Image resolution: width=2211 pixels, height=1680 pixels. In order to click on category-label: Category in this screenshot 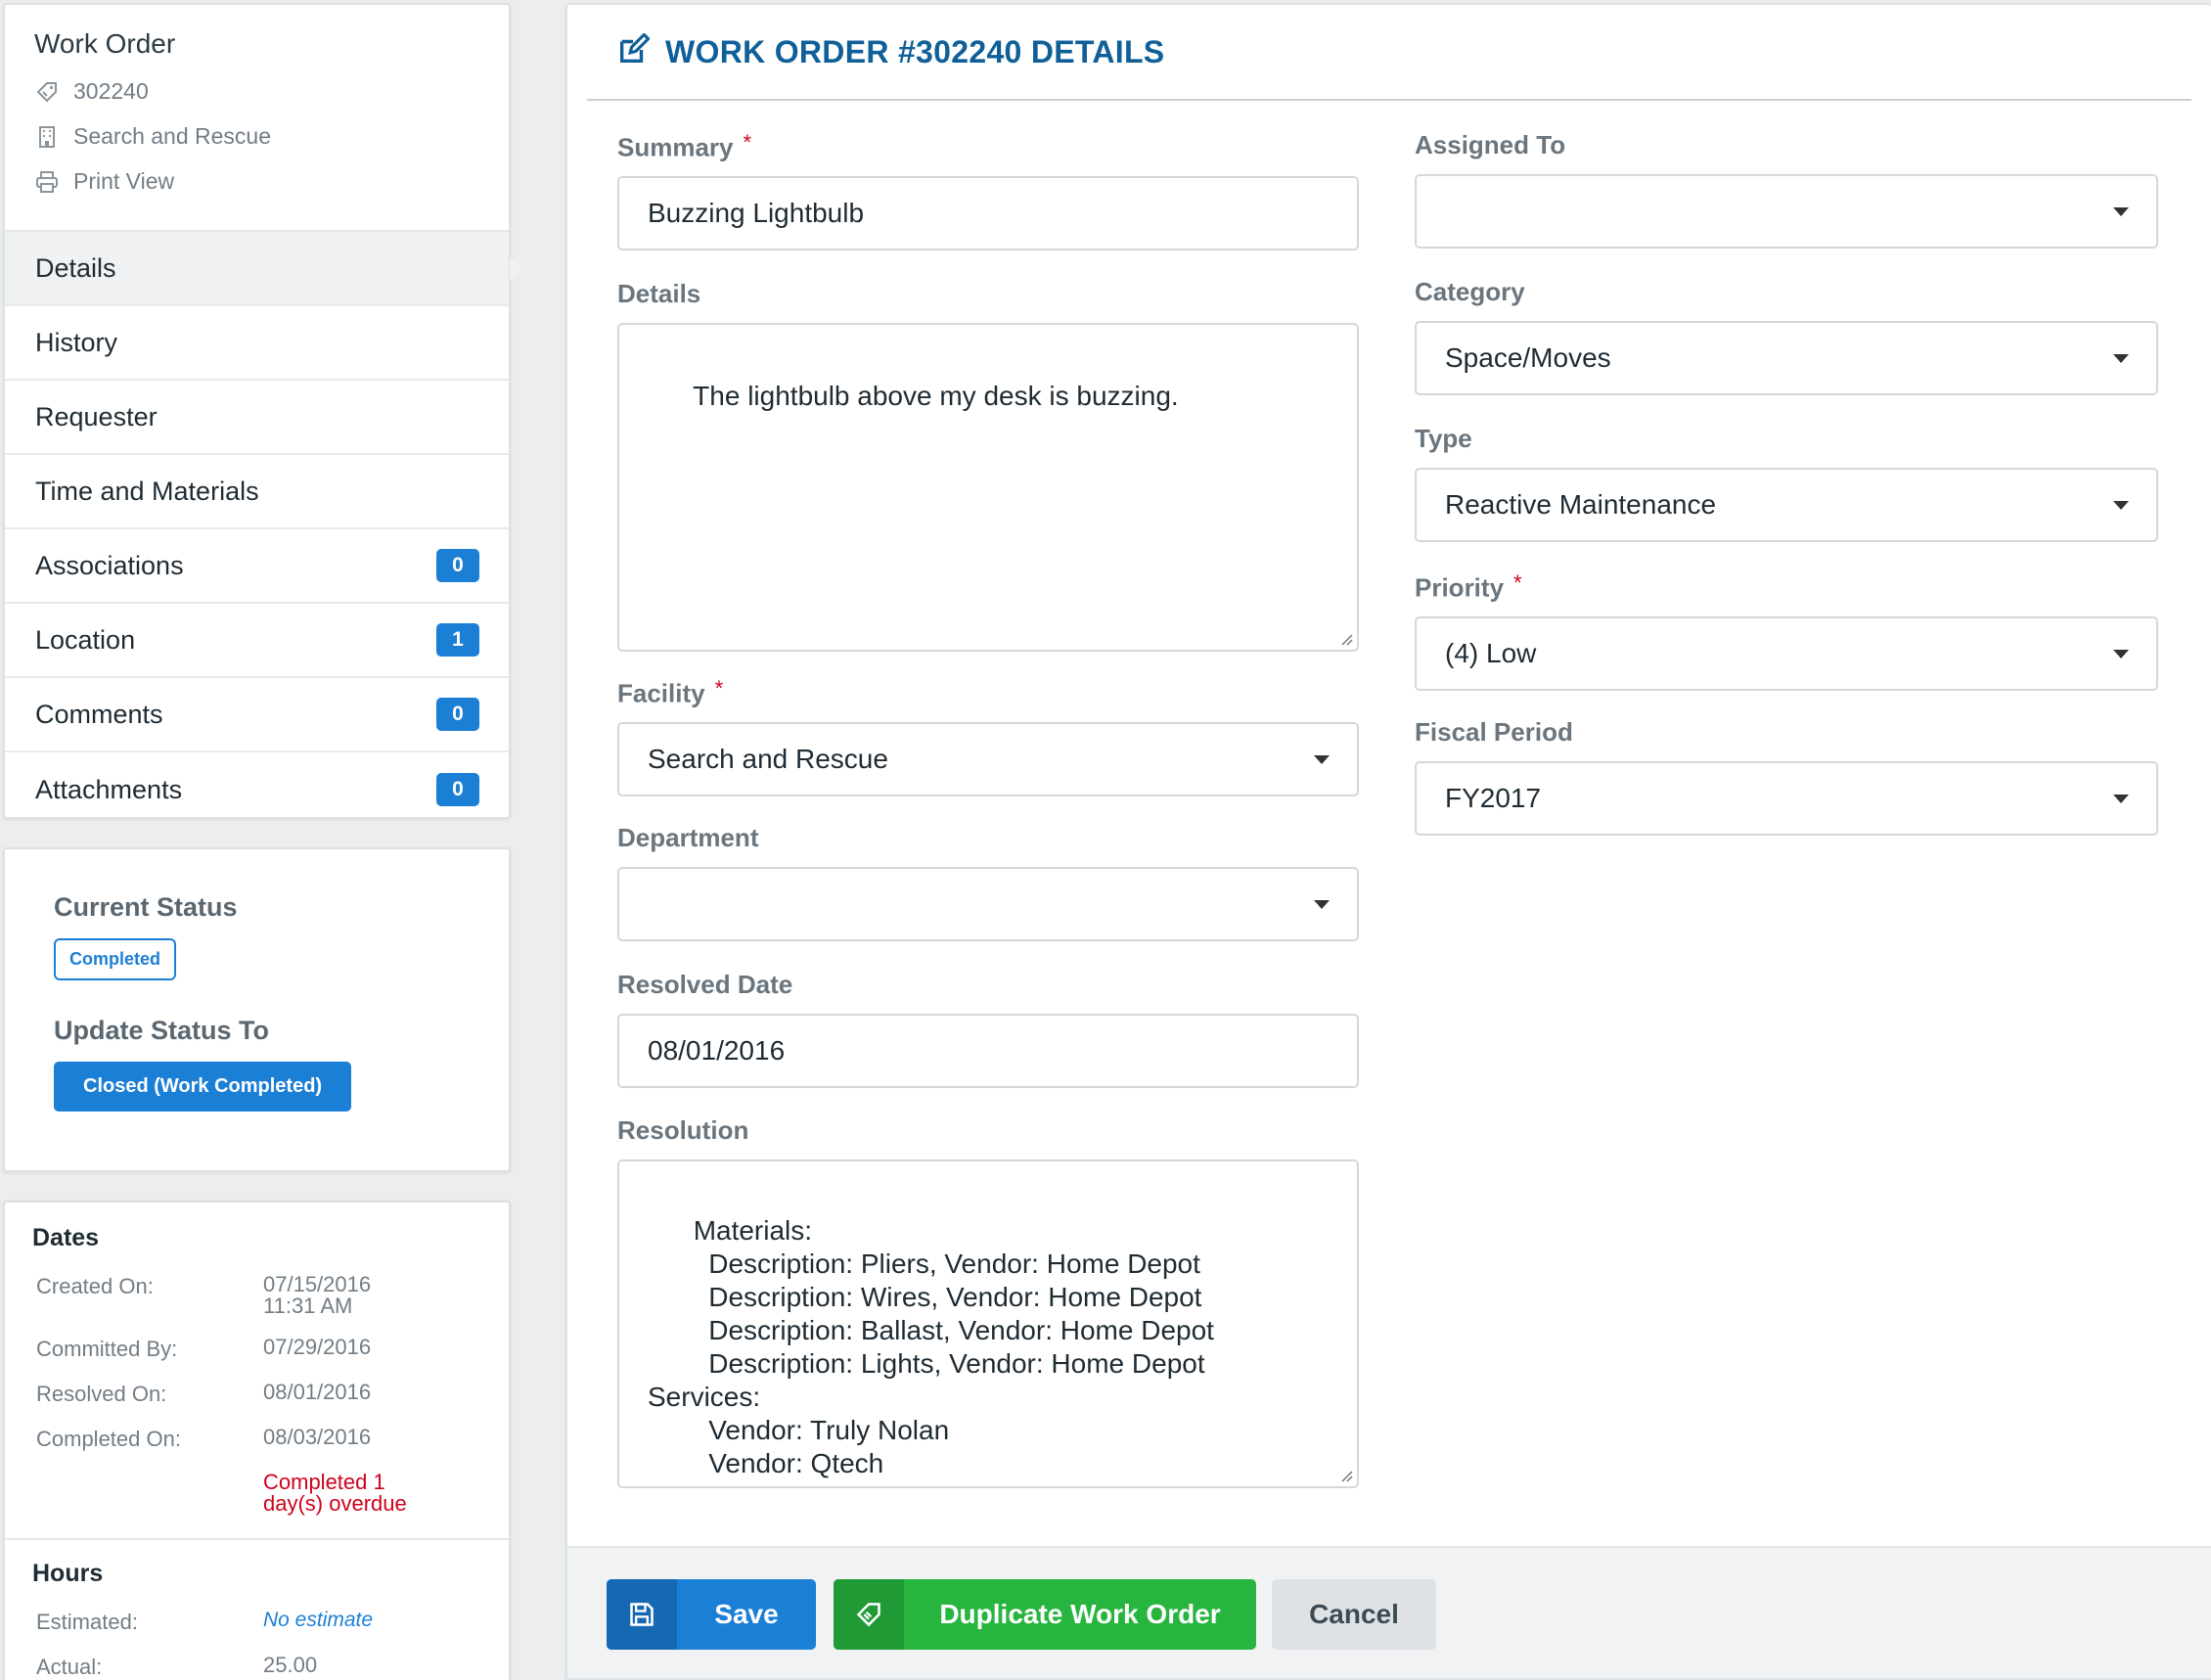, I will do `click(1470, 291)`.